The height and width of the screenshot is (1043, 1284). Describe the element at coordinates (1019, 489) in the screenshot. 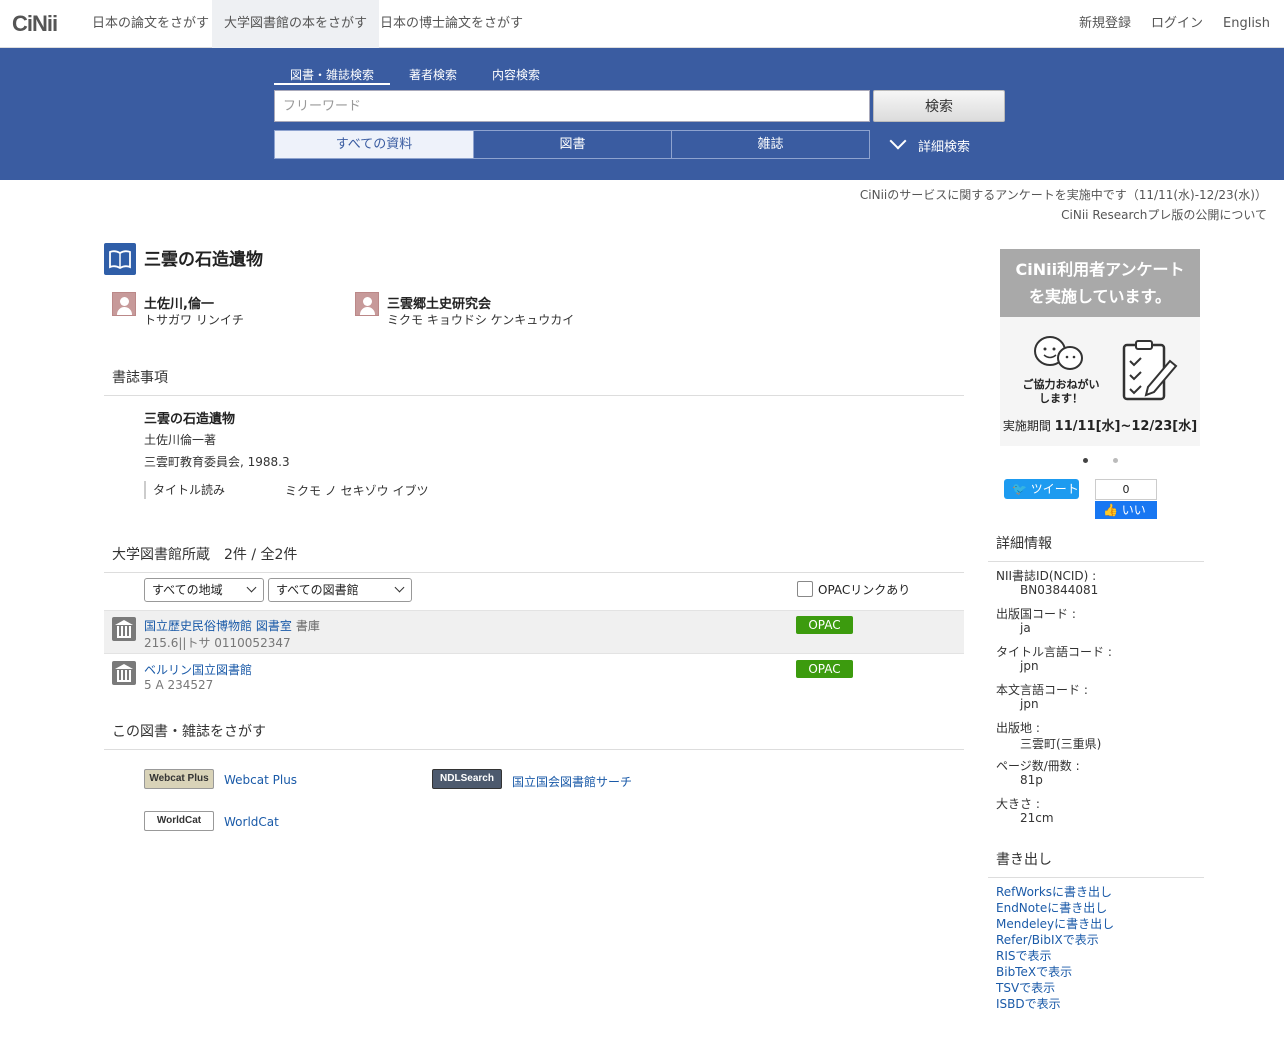

I see `twitter-bird-icon: 🐦` at that location.